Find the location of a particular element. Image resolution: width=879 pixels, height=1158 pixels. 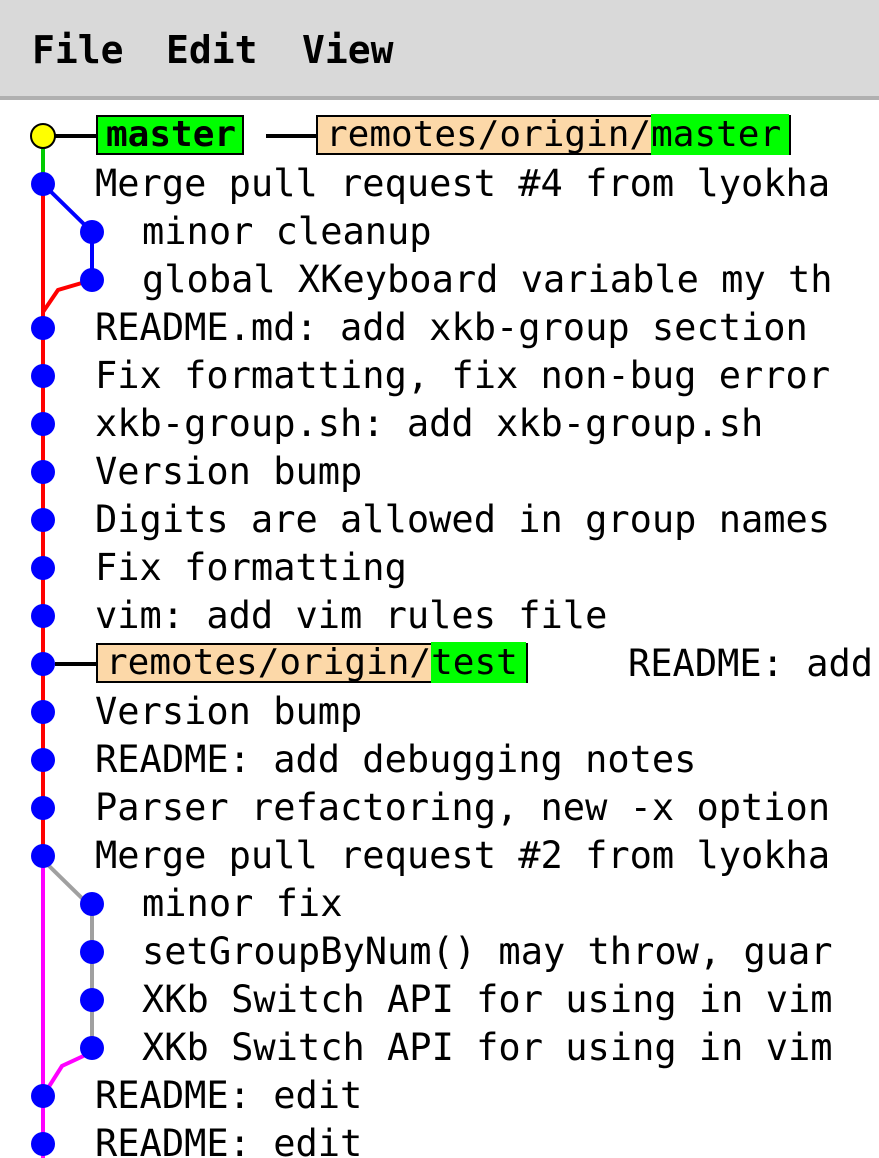

commit-message: setGroupByNum() may throw, guar is located at coordinates (487, 951).